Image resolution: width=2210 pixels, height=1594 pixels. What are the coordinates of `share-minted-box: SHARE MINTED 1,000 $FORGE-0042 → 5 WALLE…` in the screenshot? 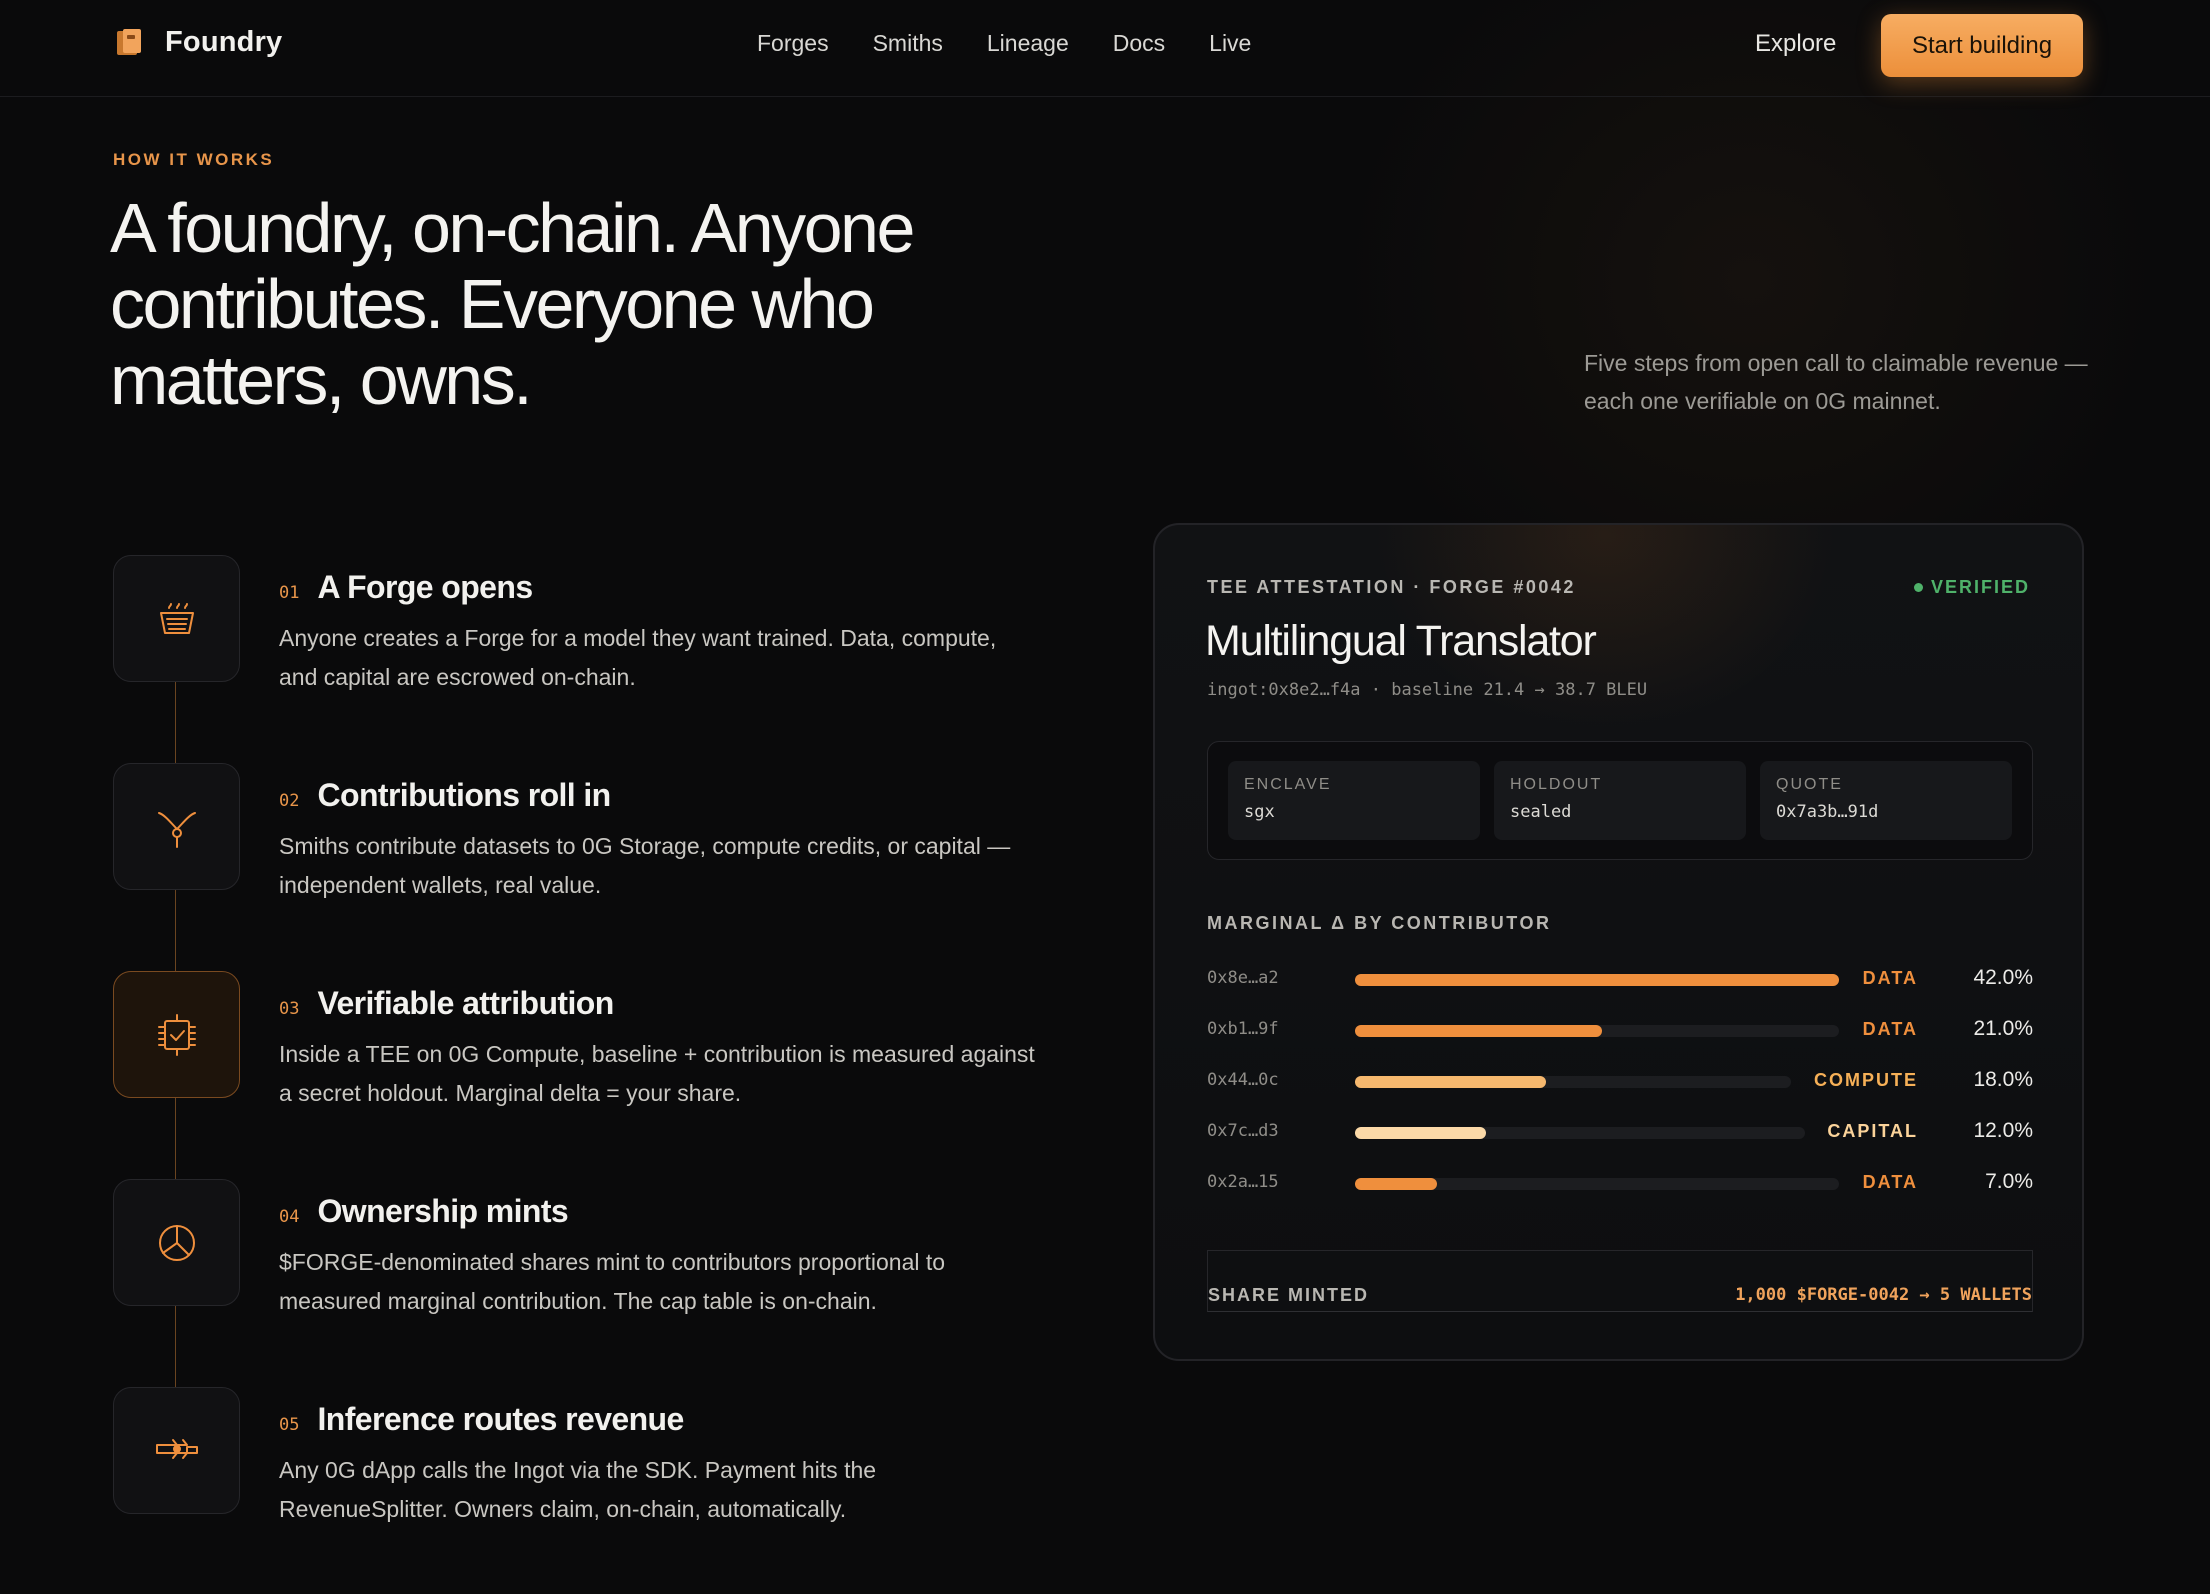 It's located at (1620, 1281).